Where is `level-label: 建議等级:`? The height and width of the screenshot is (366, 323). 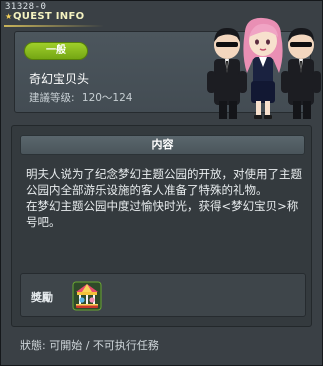
level-label: 建議等级: is located at coordinates (52, 98).